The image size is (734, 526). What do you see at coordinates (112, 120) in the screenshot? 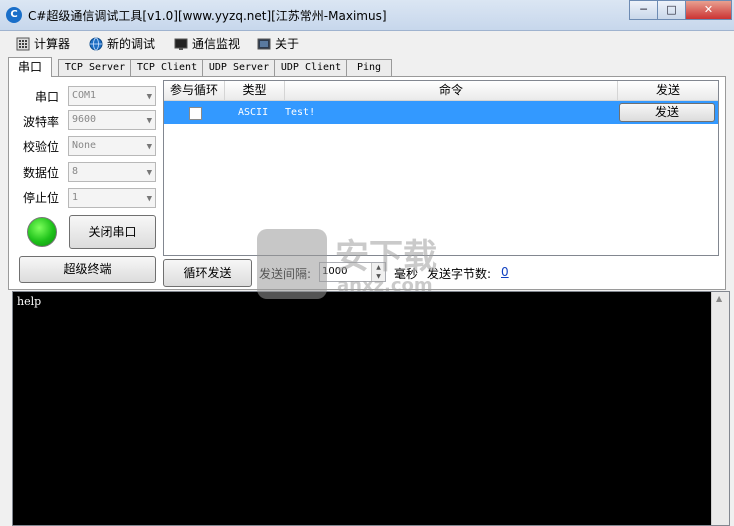
I see `baud-select: 9600 ▼` at bounding box center [112, 120].